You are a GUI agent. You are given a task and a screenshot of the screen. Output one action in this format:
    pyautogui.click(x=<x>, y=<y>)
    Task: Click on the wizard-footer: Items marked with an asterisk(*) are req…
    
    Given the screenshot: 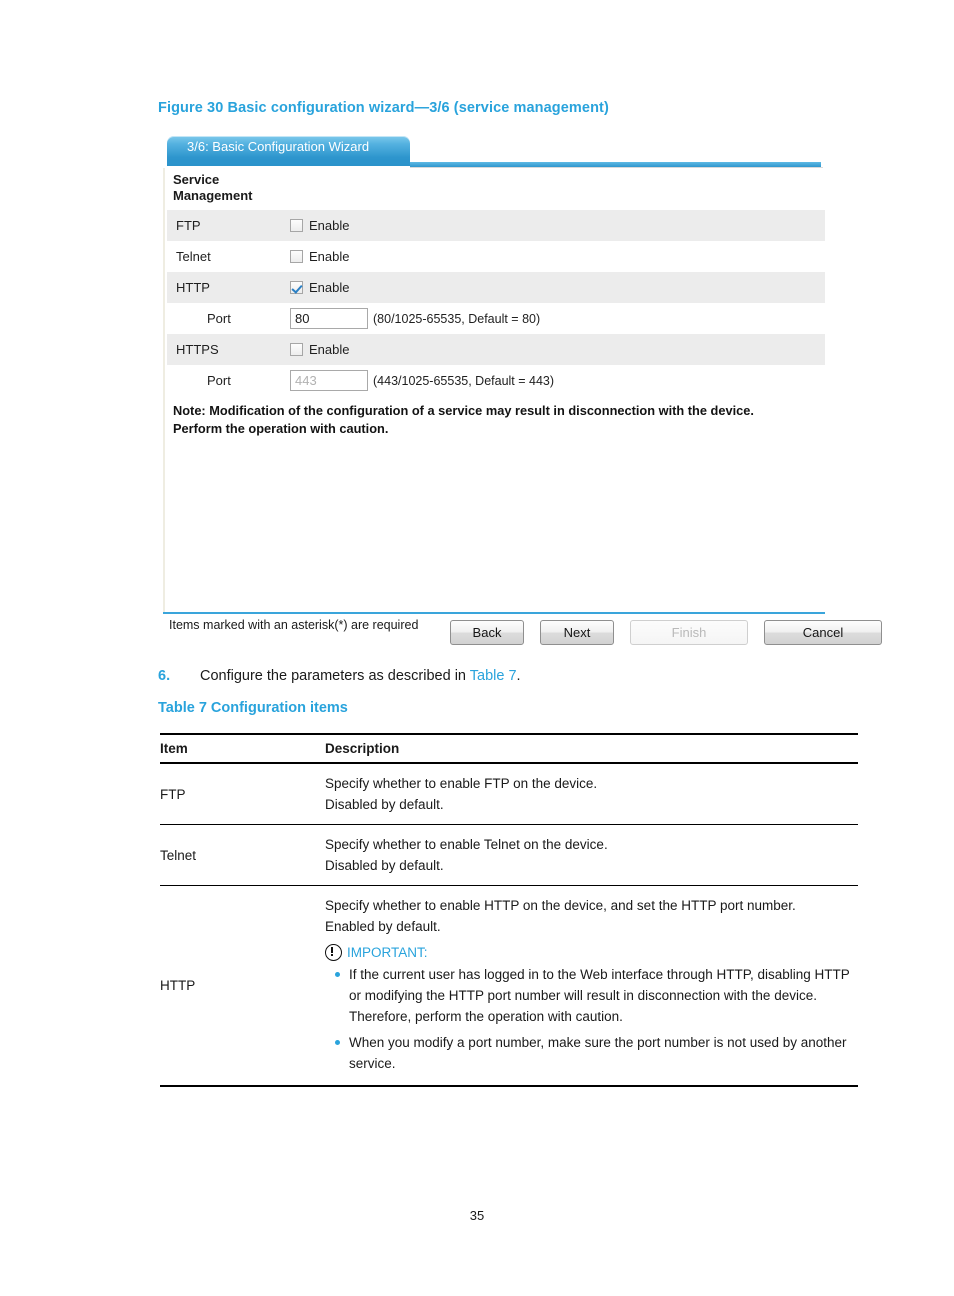 What is the action you would take?
    pyautogui.click(x=522, y=630)
    